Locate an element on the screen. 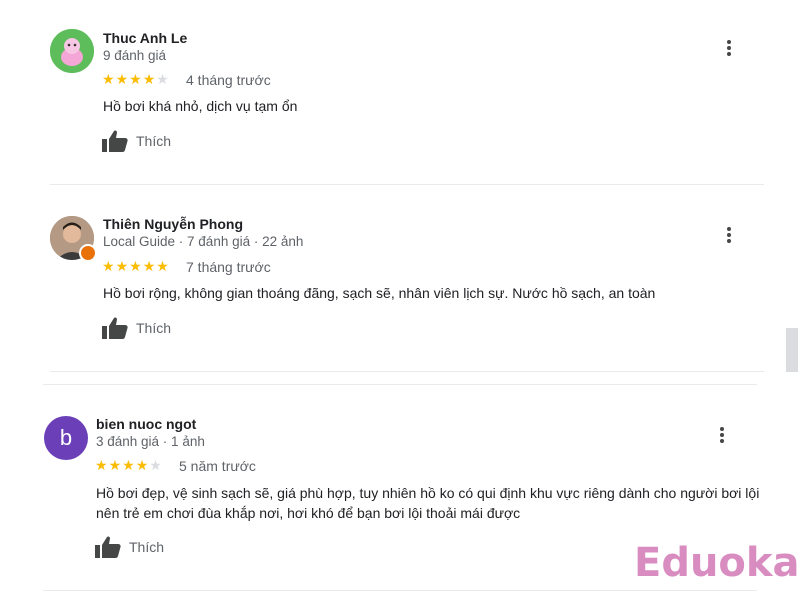 This screenshot has height=600, width=800. reviewer-avatar is located at coordinates (72, 51).